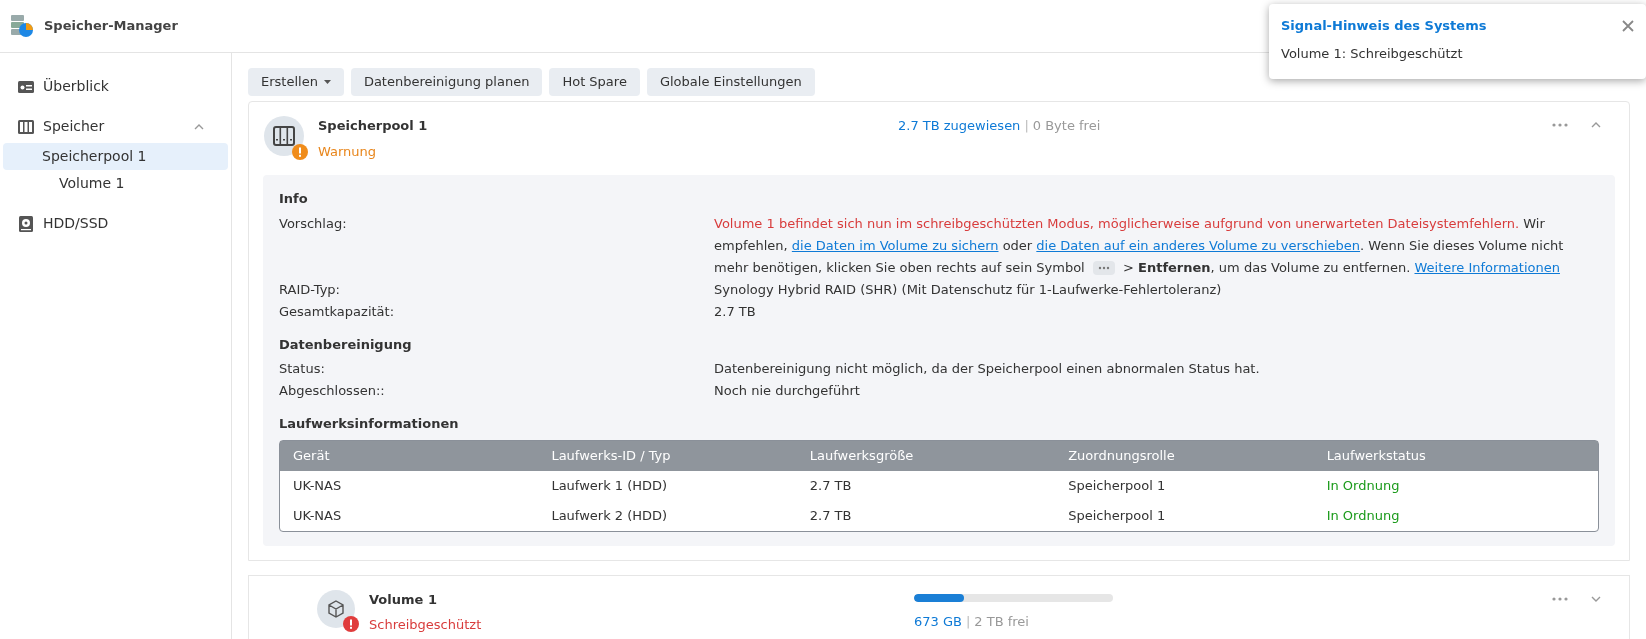 Image resolution: width=1646 pixels, height=639 pixels. Describe the element at coordinates (895, 245) in the screenshot. I see `link: die Daten im Volume zu sichern` at that location.